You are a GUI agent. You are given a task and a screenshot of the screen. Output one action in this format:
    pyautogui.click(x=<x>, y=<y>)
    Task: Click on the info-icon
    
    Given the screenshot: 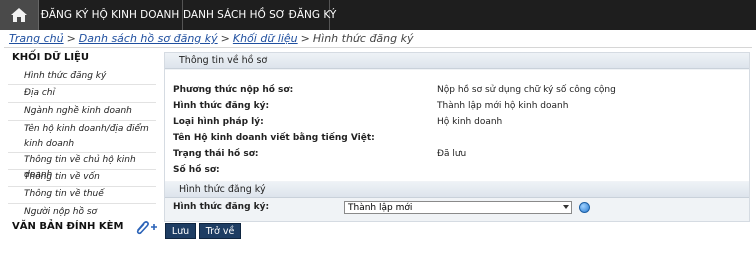 What is the action you would take?
    pyautogui.click(x=584, y=207)
    